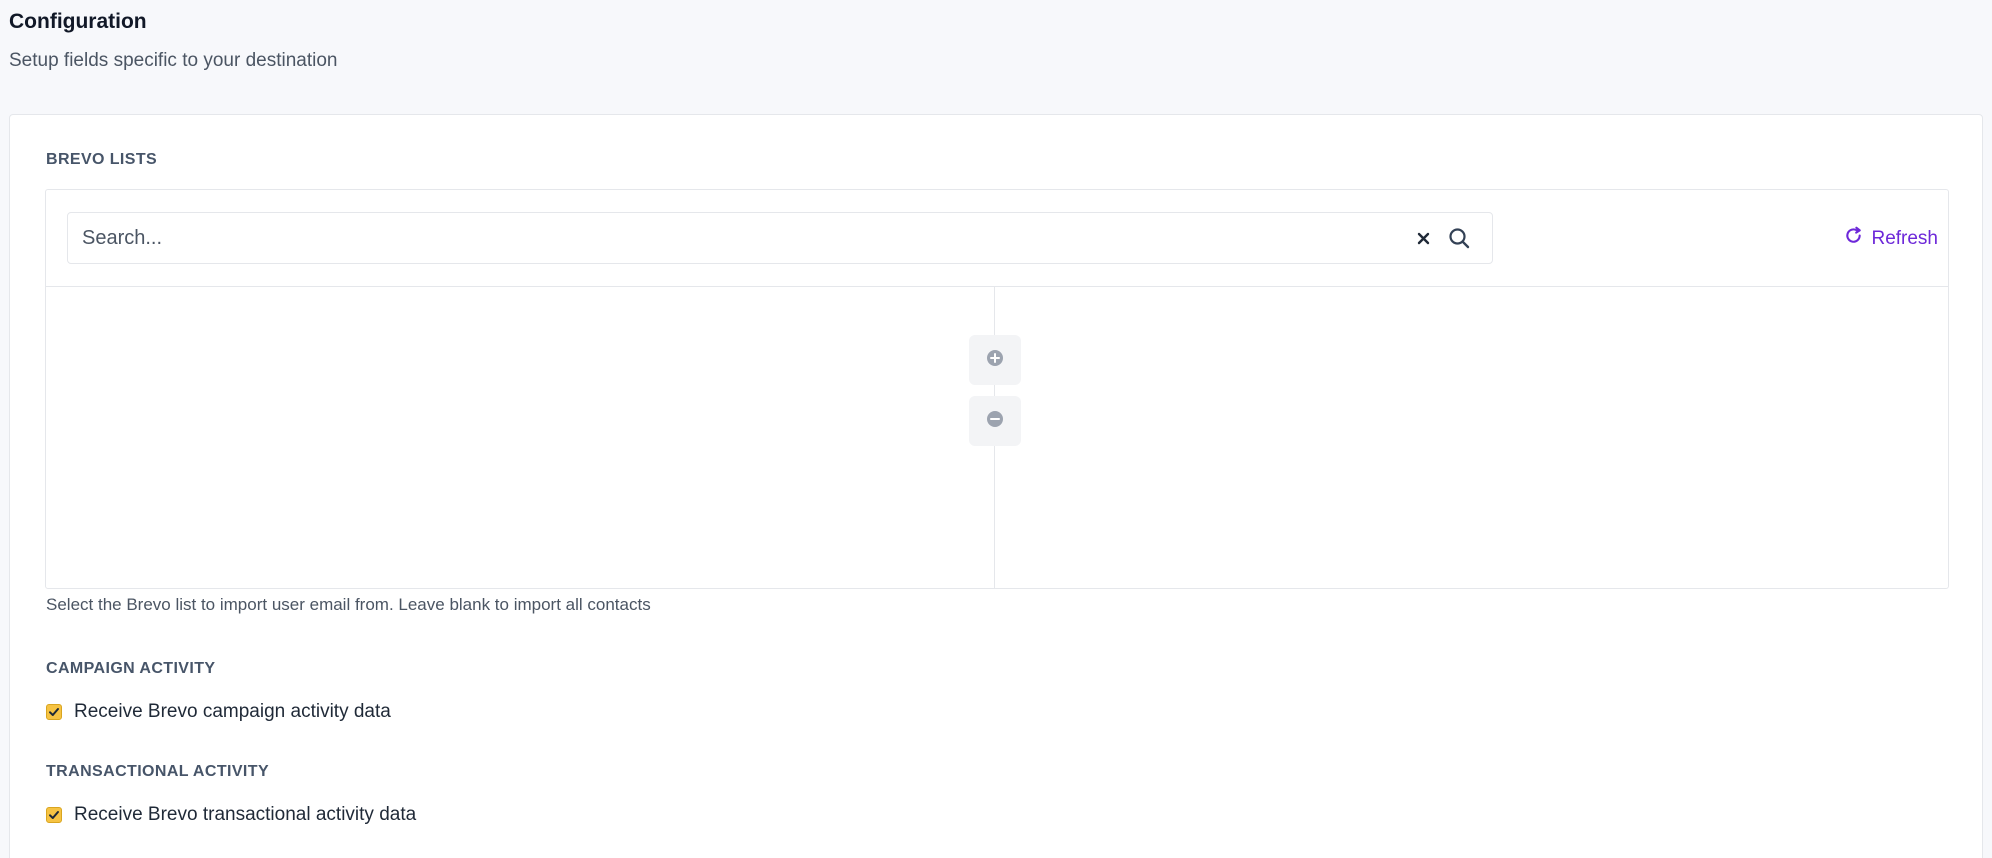 This screenshot has width=1992, height=858. I want to click on remove-list-button, so click(995, 421).